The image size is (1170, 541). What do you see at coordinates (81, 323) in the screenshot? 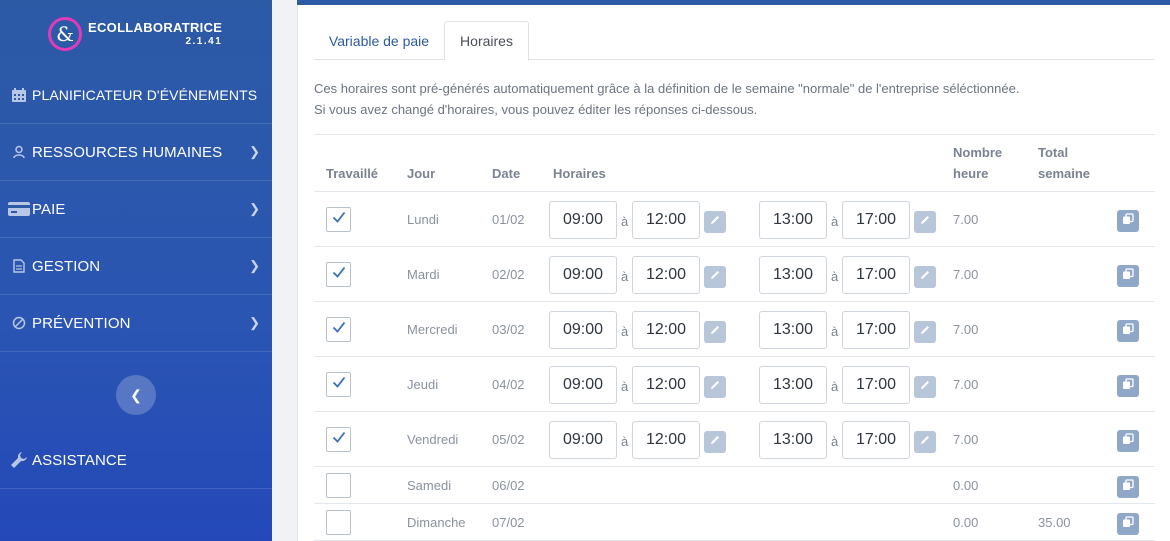
I see `sidebar-item-label: PRÉVENTION` at bounding box center [81, 323].